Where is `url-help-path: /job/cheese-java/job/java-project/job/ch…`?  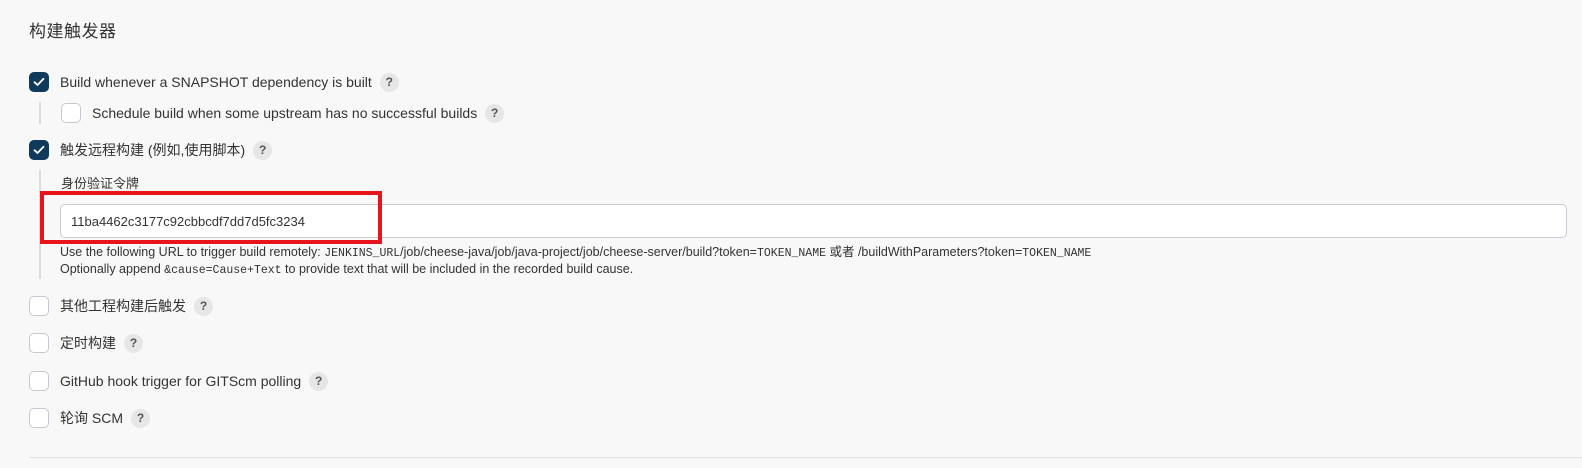 url-help-path: /job/cheese-java/job/java-project/job/ch… is located at coordinates (578, 252).